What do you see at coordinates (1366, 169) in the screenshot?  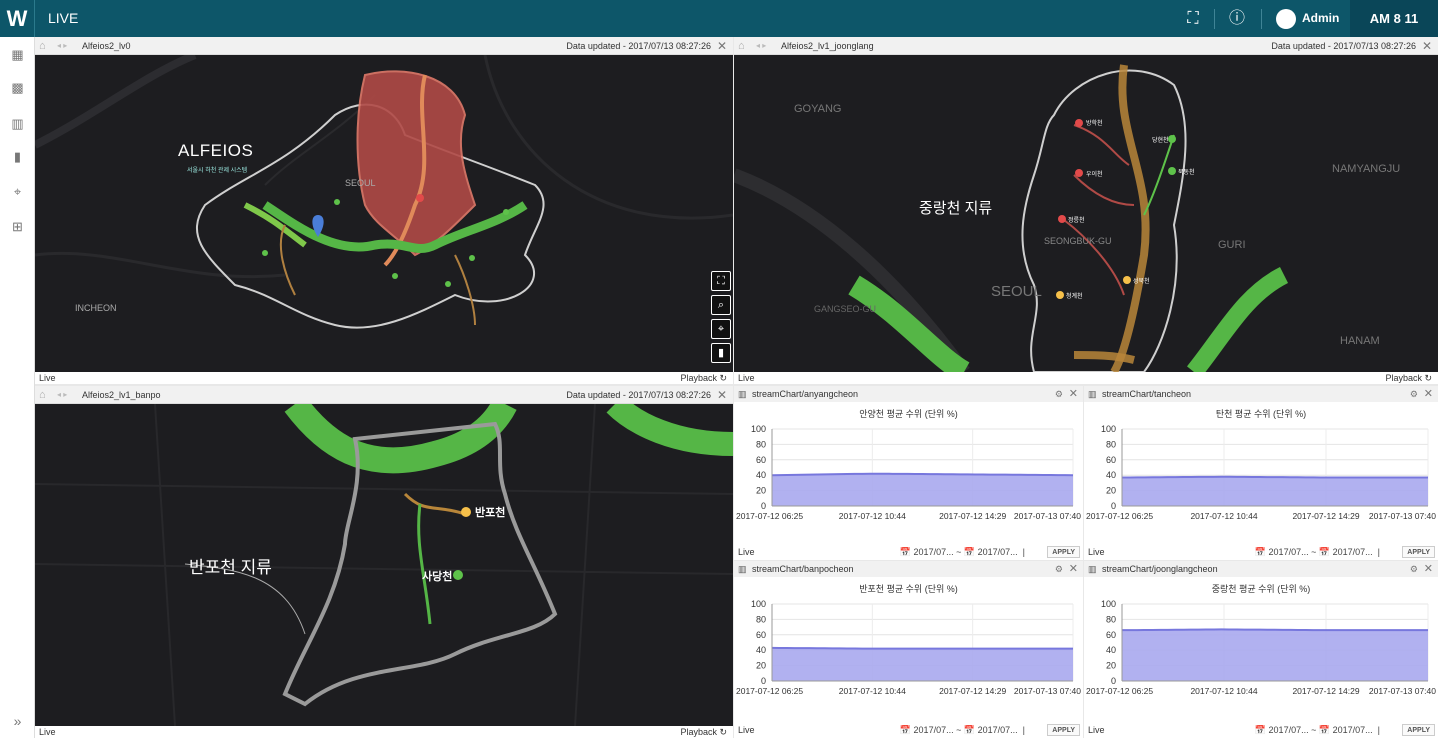 I see `namyangju-label: NAMYANGJU` at bounding box center [1366, 169].